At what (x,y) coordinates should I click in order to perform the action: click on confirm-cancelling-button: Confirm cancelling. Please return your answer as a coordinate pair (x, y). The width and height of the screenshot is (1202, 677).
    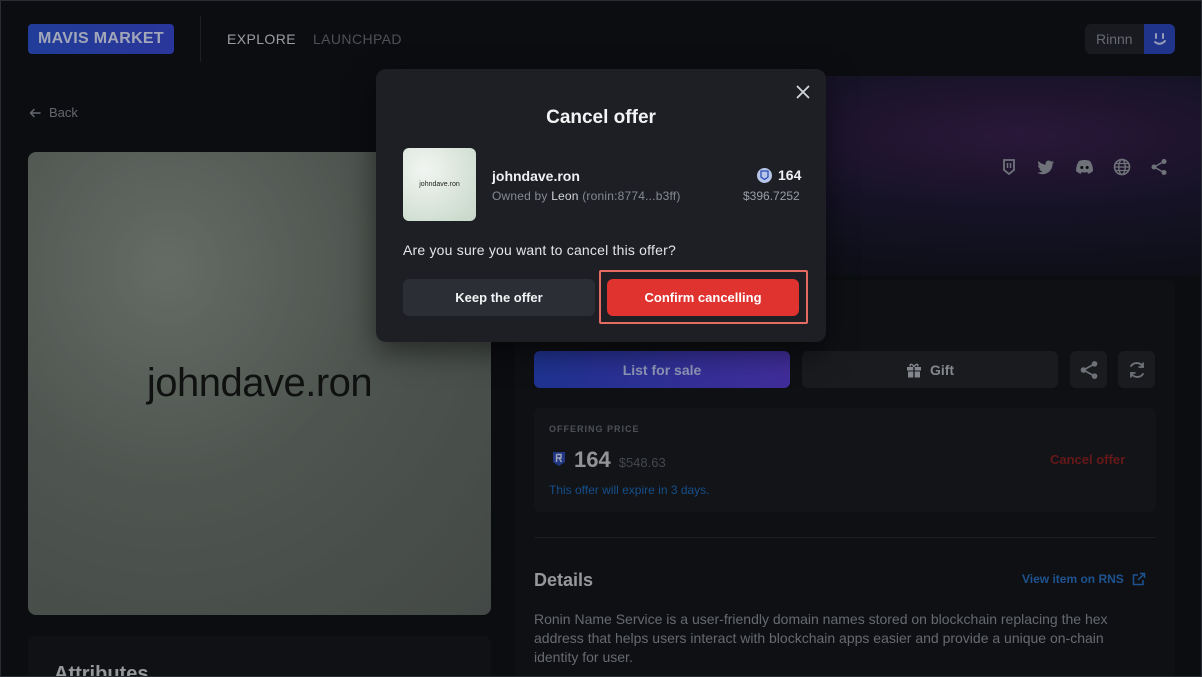
    Looking at the image, I should click on (703, 297).